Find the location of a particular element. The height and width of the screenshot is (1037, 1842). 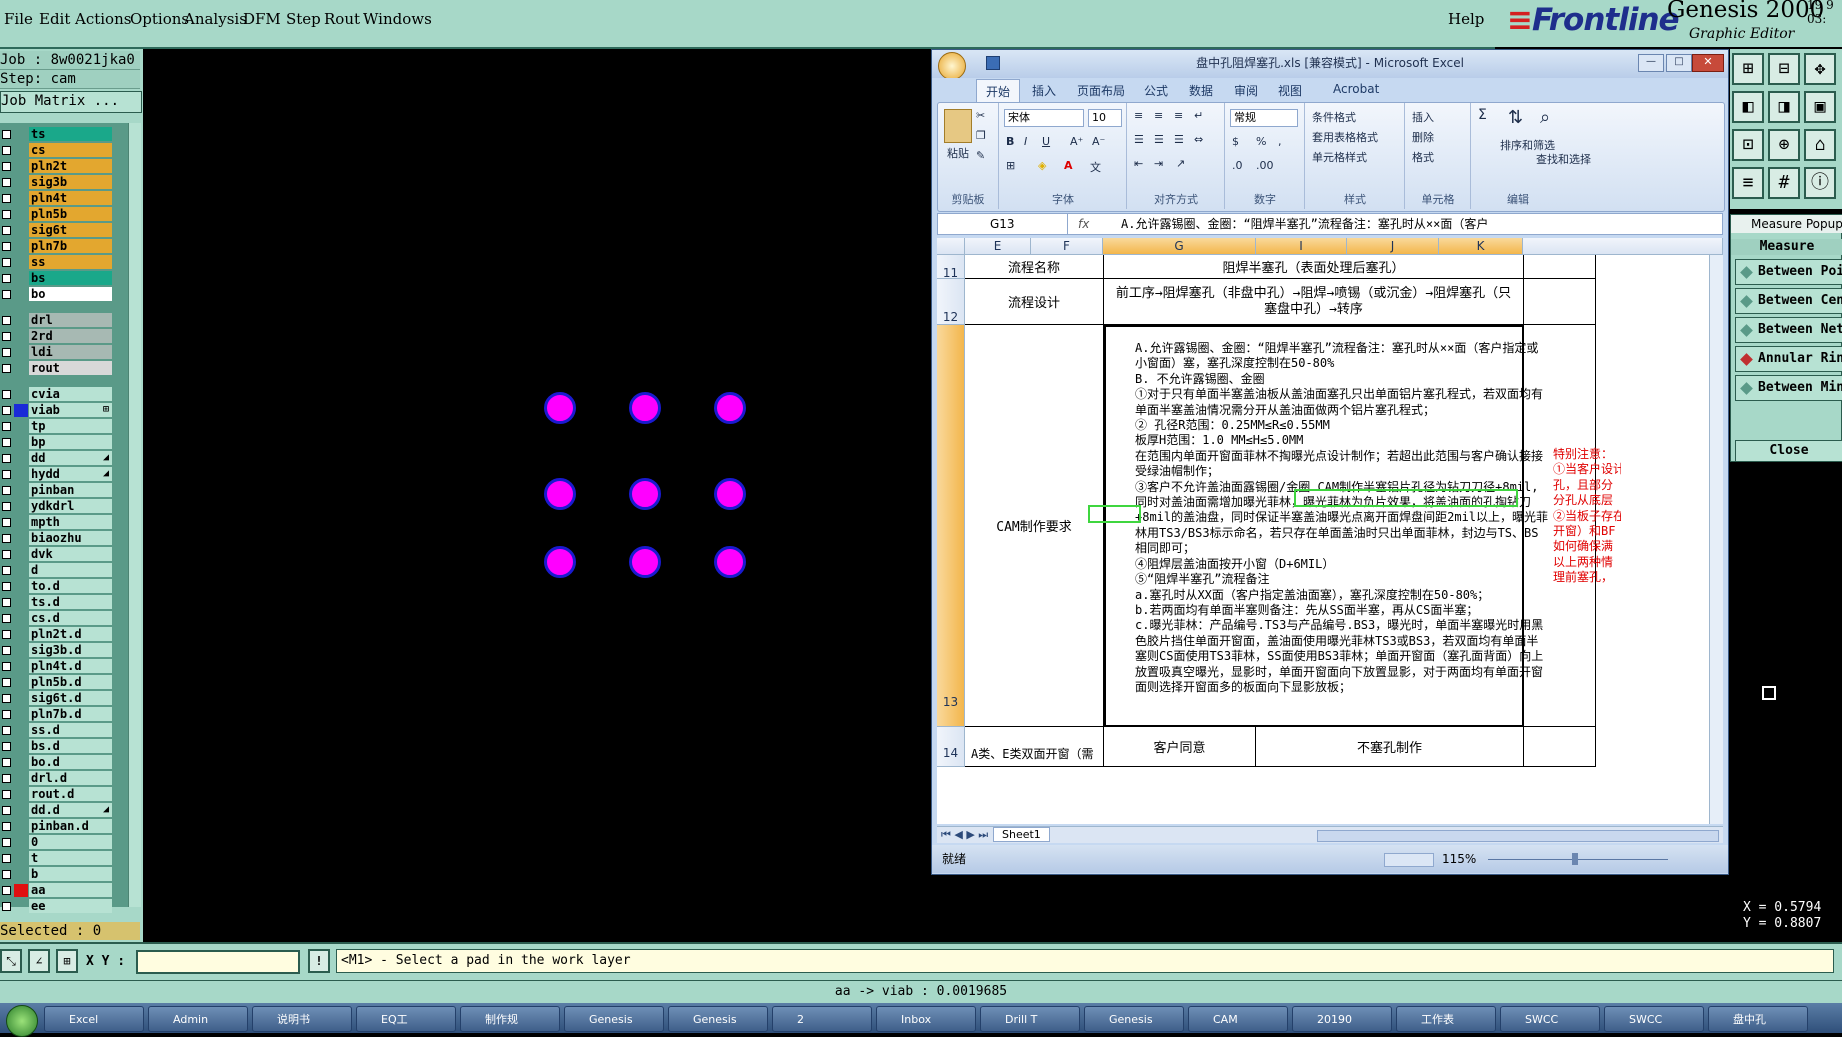

tab-formulas: 公式 is located at coordinates (1156, 90).